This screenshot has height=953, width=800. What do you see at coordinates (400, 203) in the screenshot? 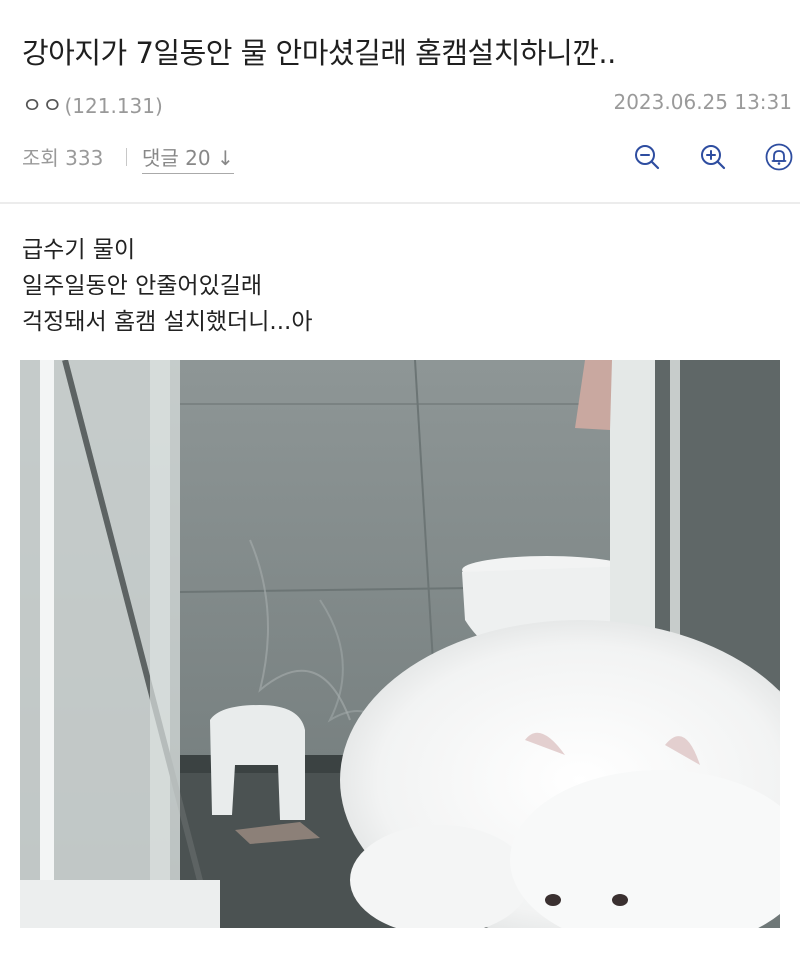
I see `header-divider` at bounding box center [400, 203].